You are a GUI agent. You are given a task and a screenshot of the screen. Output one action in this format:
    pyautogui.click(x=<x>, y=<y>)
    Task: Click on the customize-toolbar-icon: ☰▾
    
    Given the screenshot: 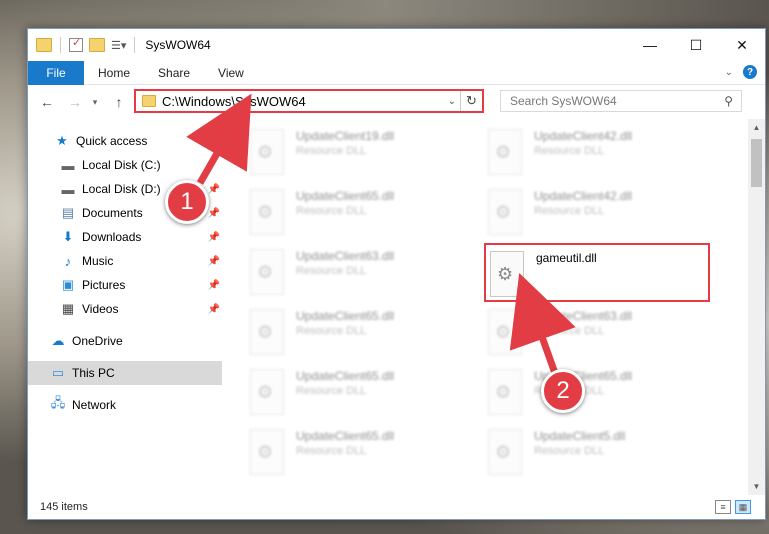 What is the action you would take?
    pyautogui.click(x=118, y=45)
    